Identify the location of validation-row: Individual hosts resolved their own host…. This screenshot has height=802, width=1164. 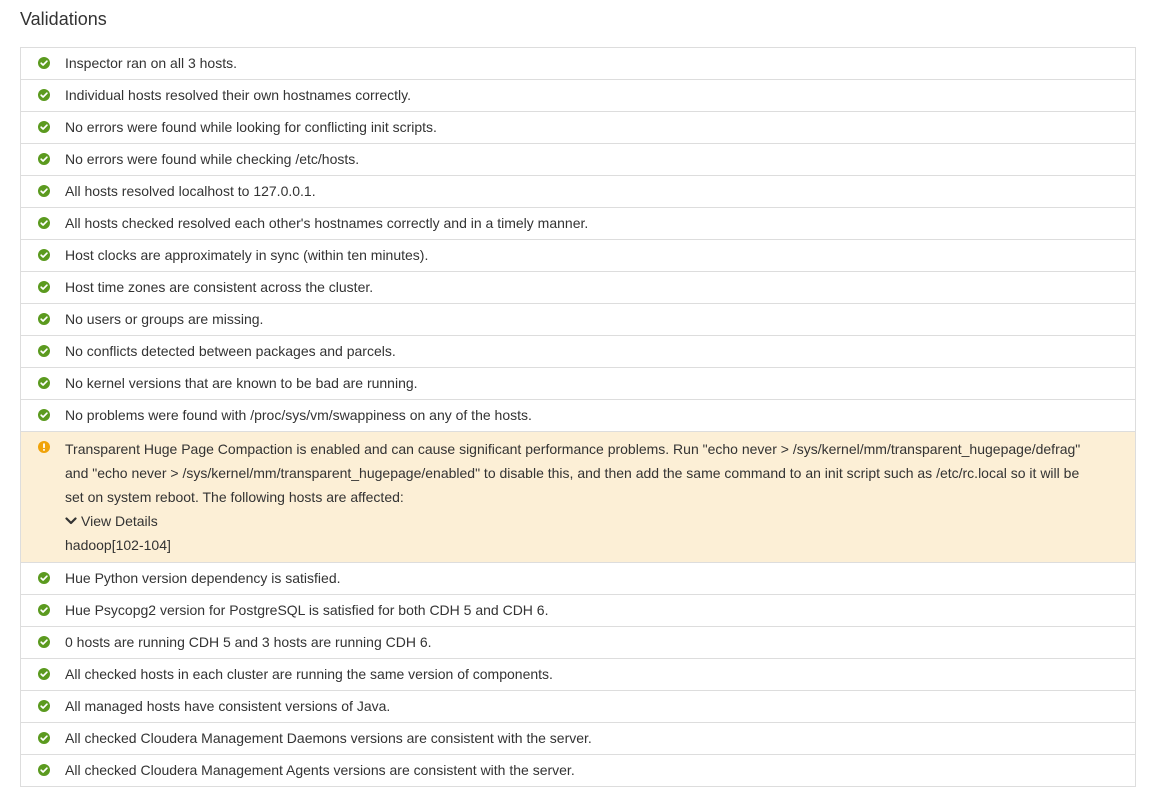
(578, 96).